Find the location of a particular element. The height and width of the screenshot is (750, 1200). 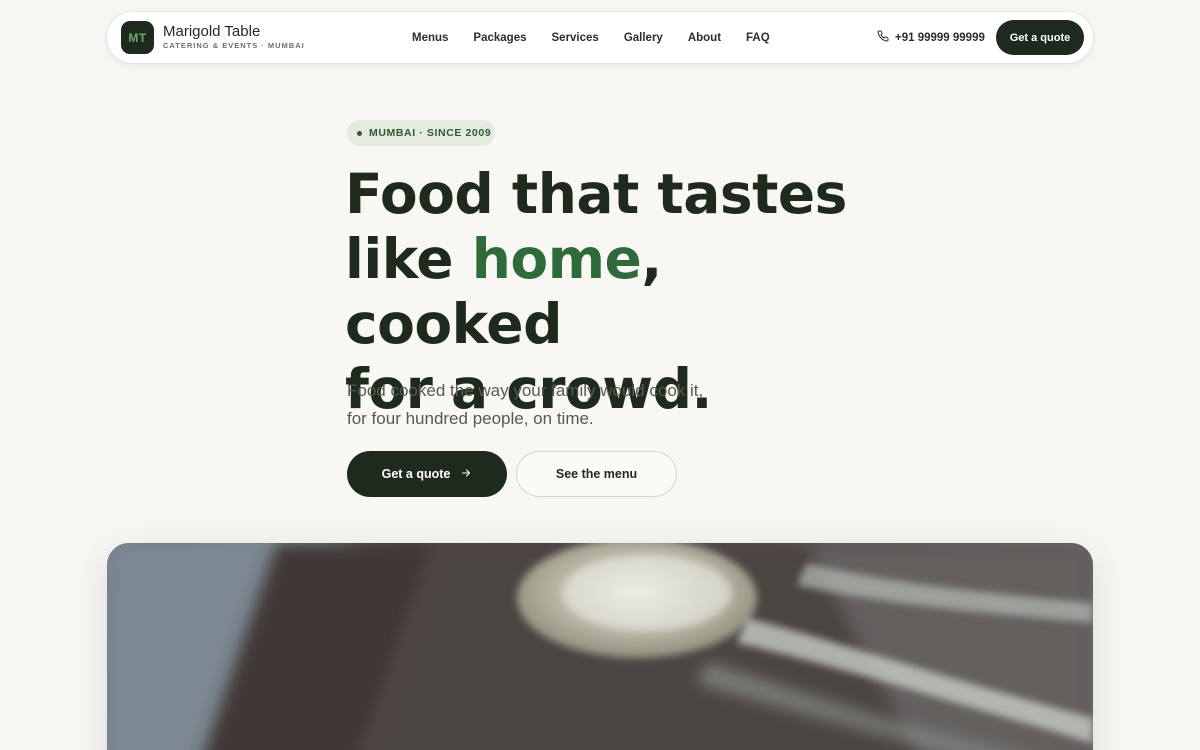

phone-number: +91 99999 99999 is located at coordinates (940, 37).